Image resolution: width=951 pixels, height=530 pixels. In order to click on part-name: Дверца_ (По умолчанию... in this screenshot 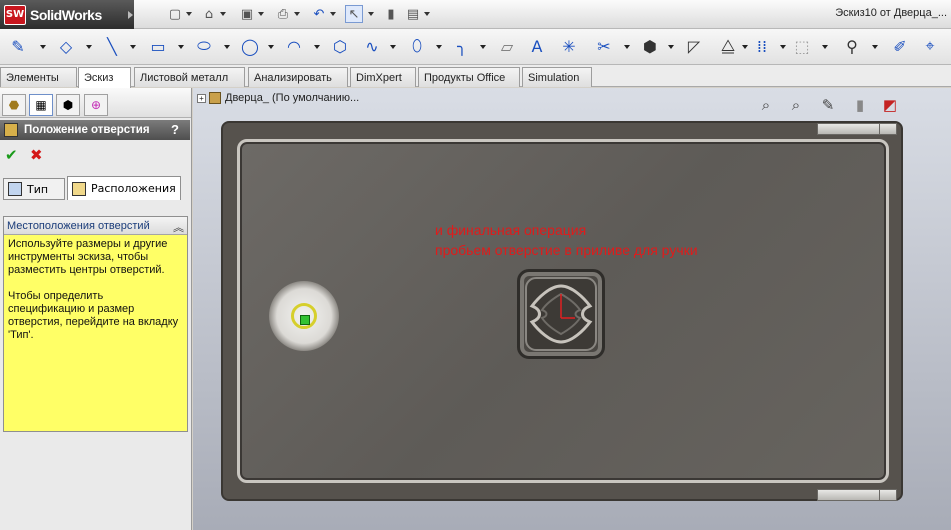, I will do `click(292, 98)`.